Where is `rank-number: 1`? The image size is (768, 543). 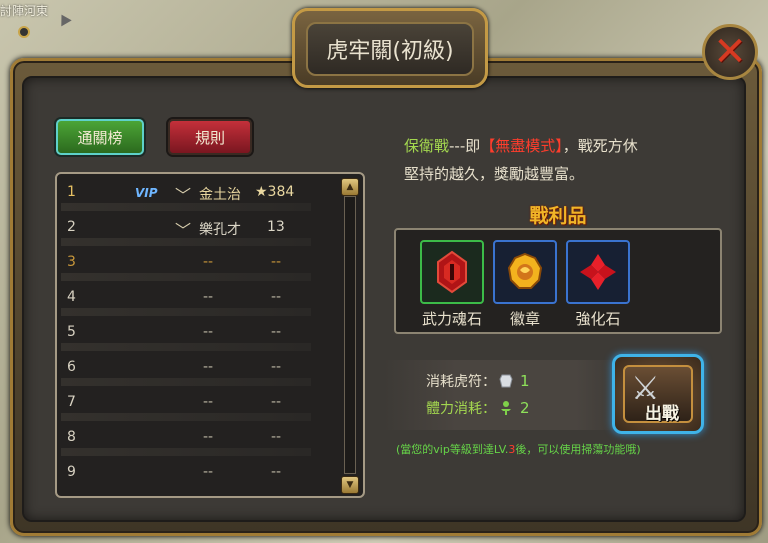 rank-number: 1 is located at coordinates (71, 192).